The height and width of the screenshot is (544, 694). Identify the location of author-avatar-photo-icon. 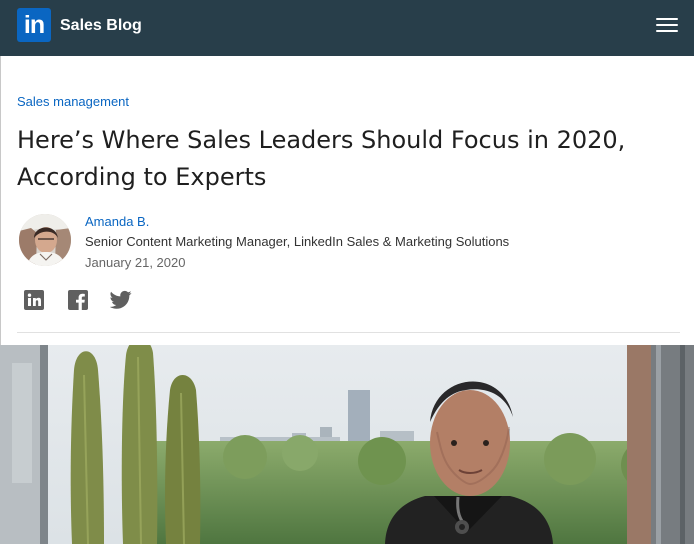
(45, 240).